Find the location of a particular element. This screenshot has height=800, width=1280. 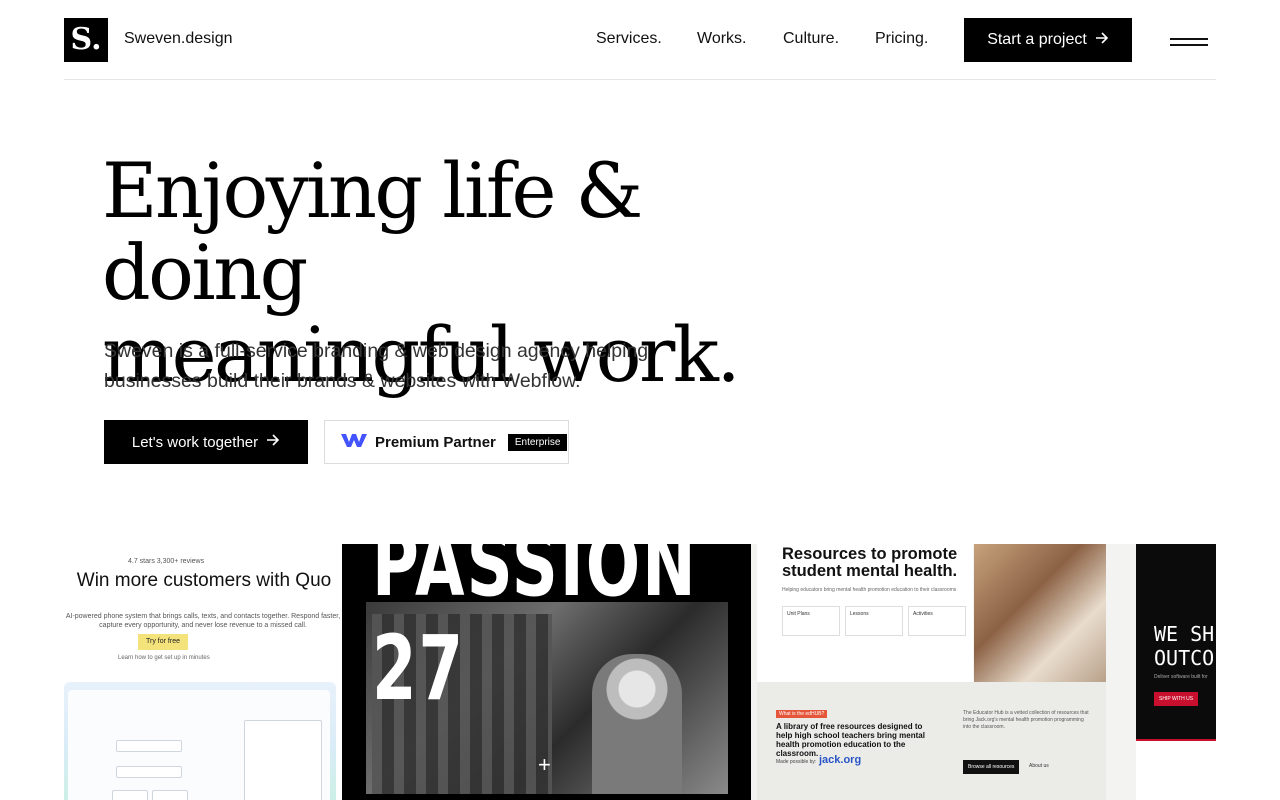

cross-icon: + is located at coordinates (544, 764).